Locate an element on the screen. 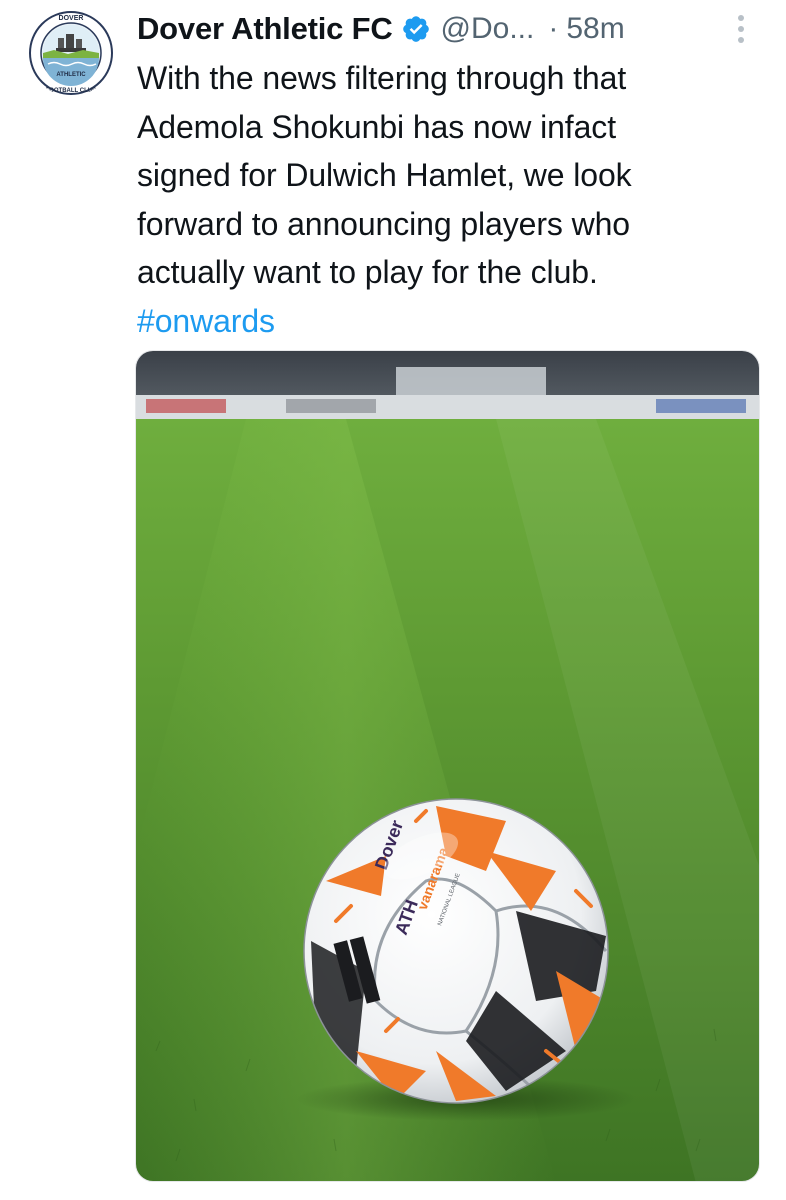  tweet-text-line: signed for Dulwich Hamlet, we look is located at coordinates (384, 175).